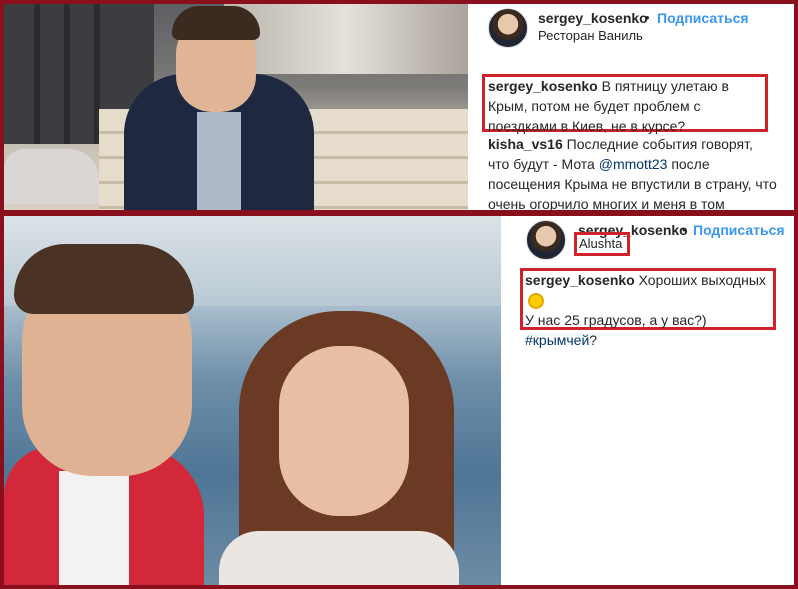 This screenshot has height=589, width=798. I want to click on caption-text: Хороших выходных, so click(702, 280).